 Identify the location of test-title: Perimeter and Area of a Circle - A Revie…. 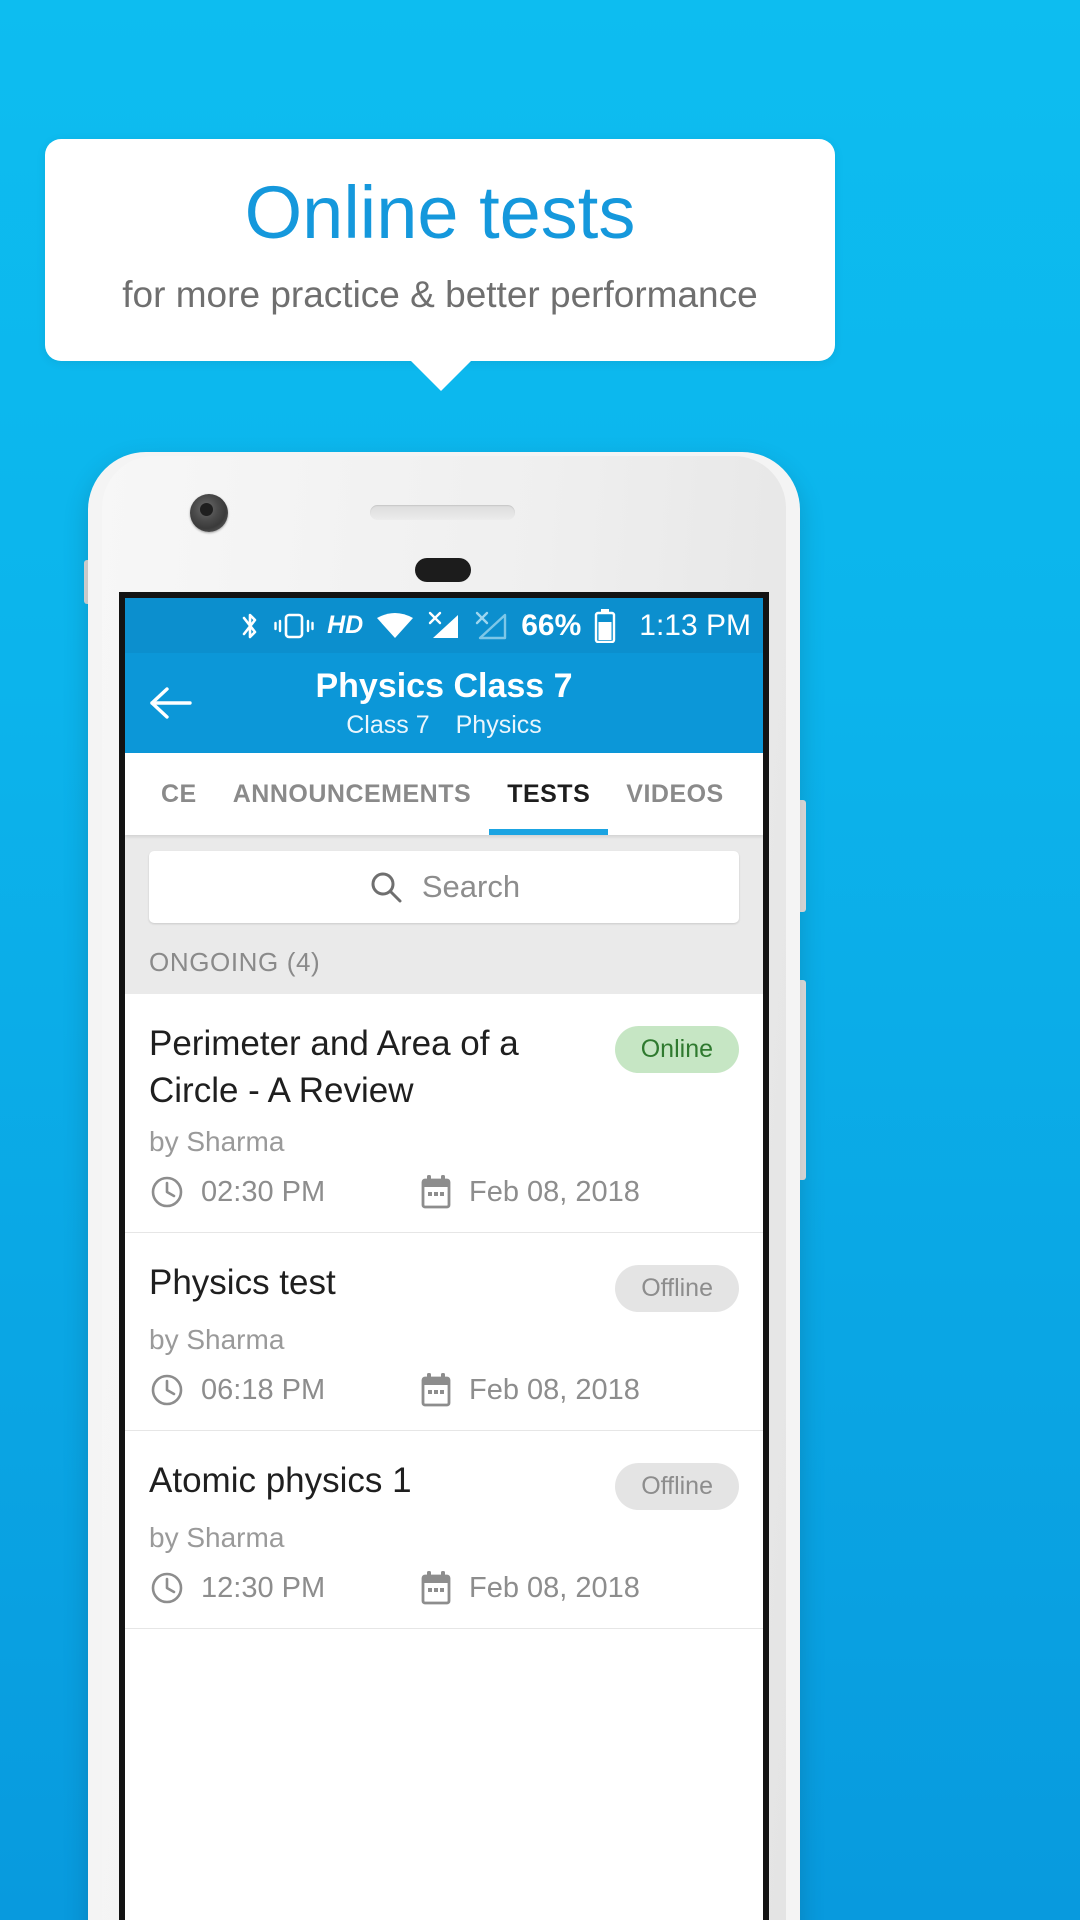
(334, 1067).